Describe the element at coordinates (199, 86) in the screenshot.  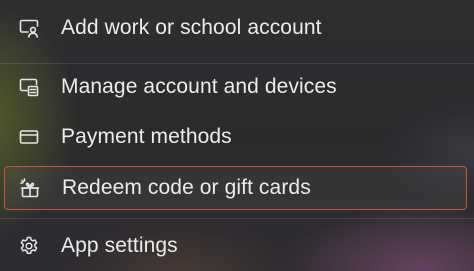
I see `manage-account-devices-label: Manage account and devices` at that location.